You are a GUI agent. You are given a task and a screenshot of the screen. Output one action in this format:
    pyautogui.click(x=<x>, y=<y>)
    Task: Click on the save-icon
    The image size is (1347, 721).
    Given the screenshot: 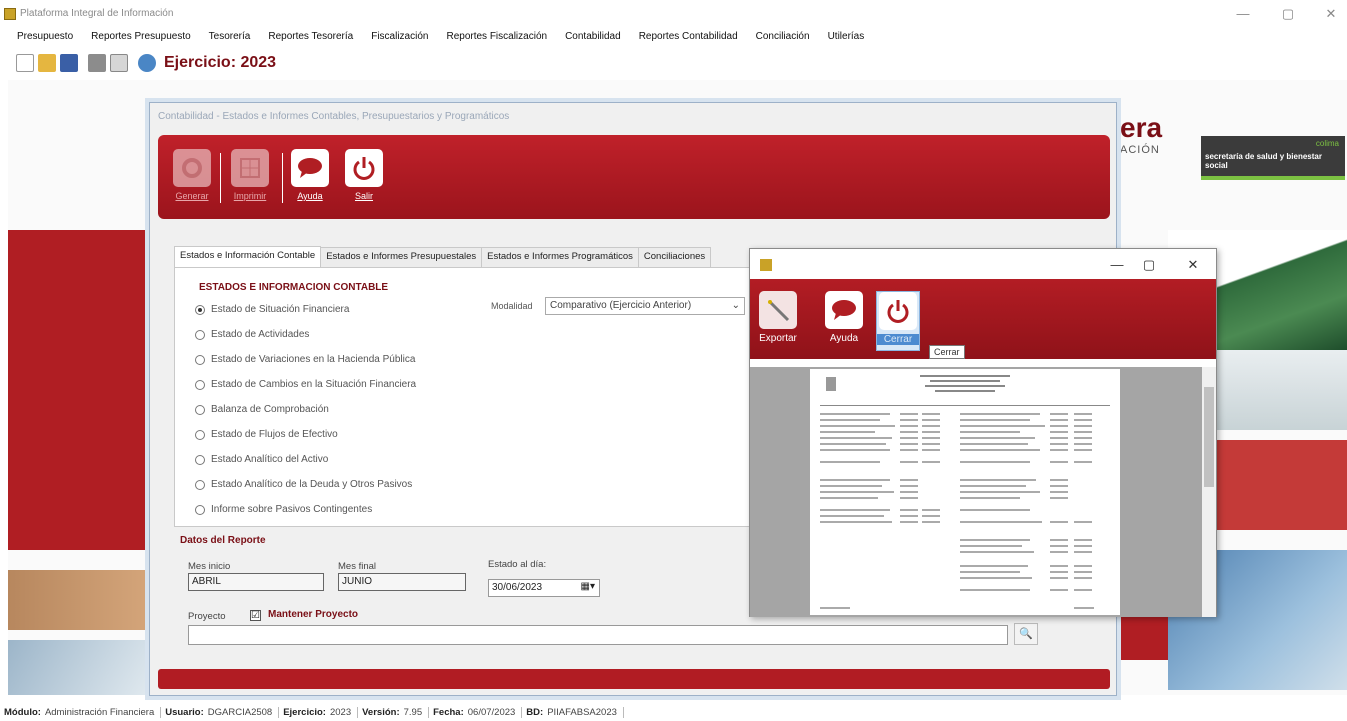 What is the action you would take?
    pyautogui.click(x=69, y=63)
    